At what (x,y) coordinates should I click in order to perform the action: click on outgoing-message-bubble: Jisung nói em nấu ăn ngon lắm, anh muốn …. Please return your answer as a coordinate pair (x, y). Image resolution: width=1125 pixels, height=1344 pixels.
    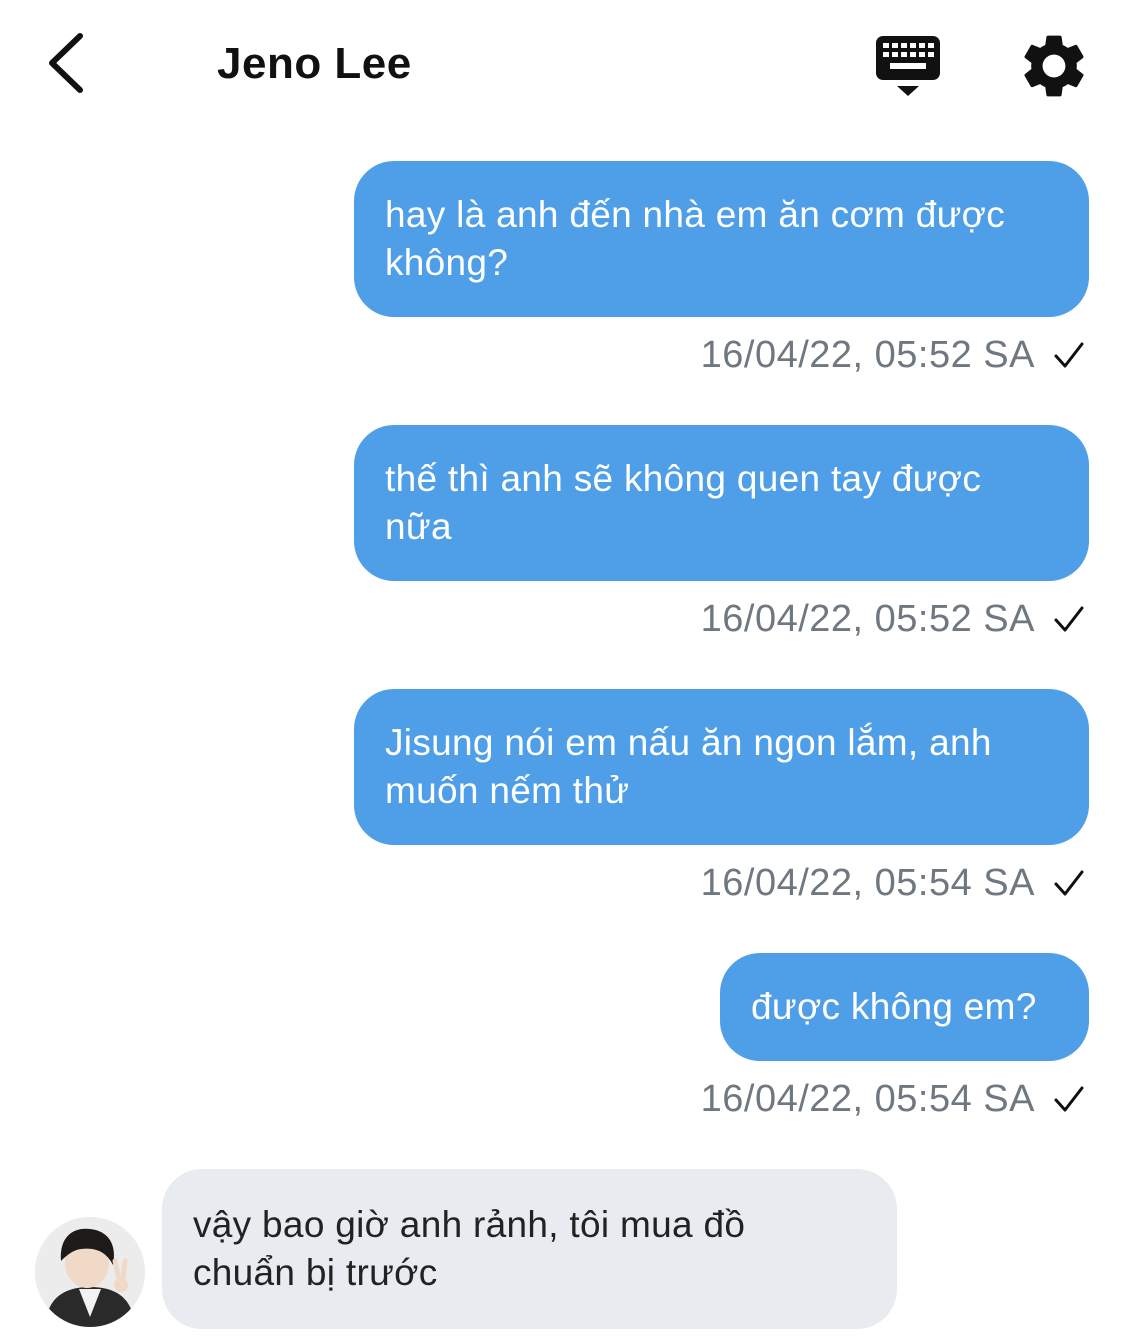
    Looking at the image, I should click on (721, 767).